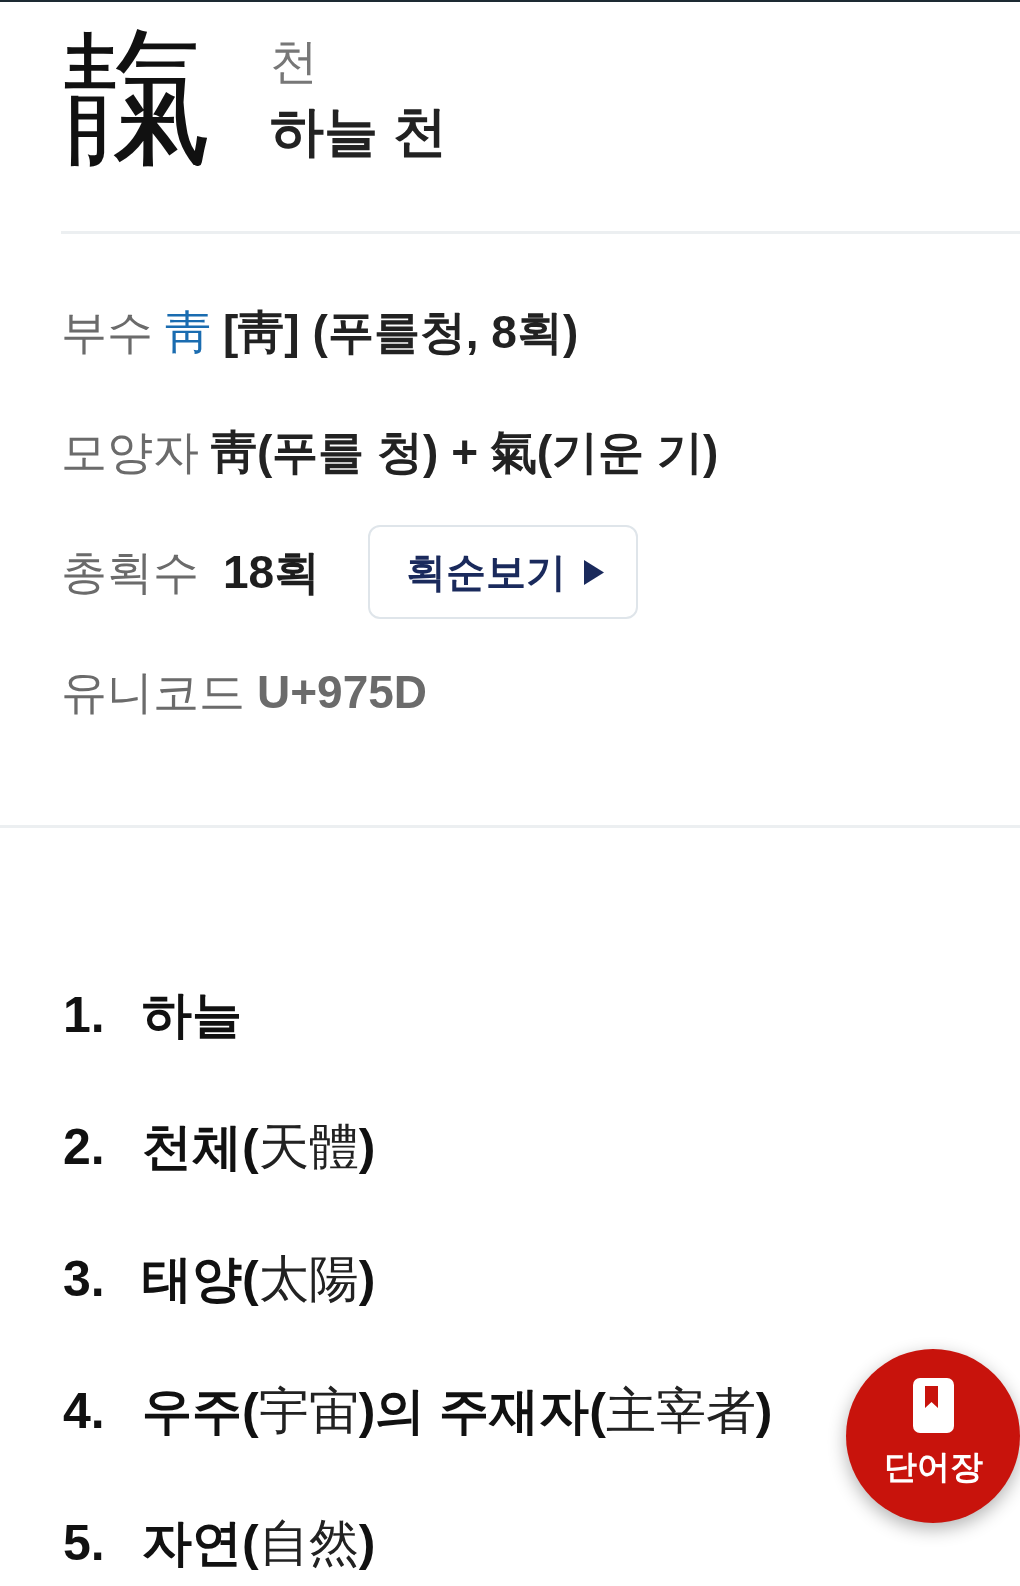 The height and width of the screenshot is (1586, 1020). What do you see at coordinates (192, 1015) in the screenshot?
I see `meaning-text: 하늘` at bounding box center [192, 1015].